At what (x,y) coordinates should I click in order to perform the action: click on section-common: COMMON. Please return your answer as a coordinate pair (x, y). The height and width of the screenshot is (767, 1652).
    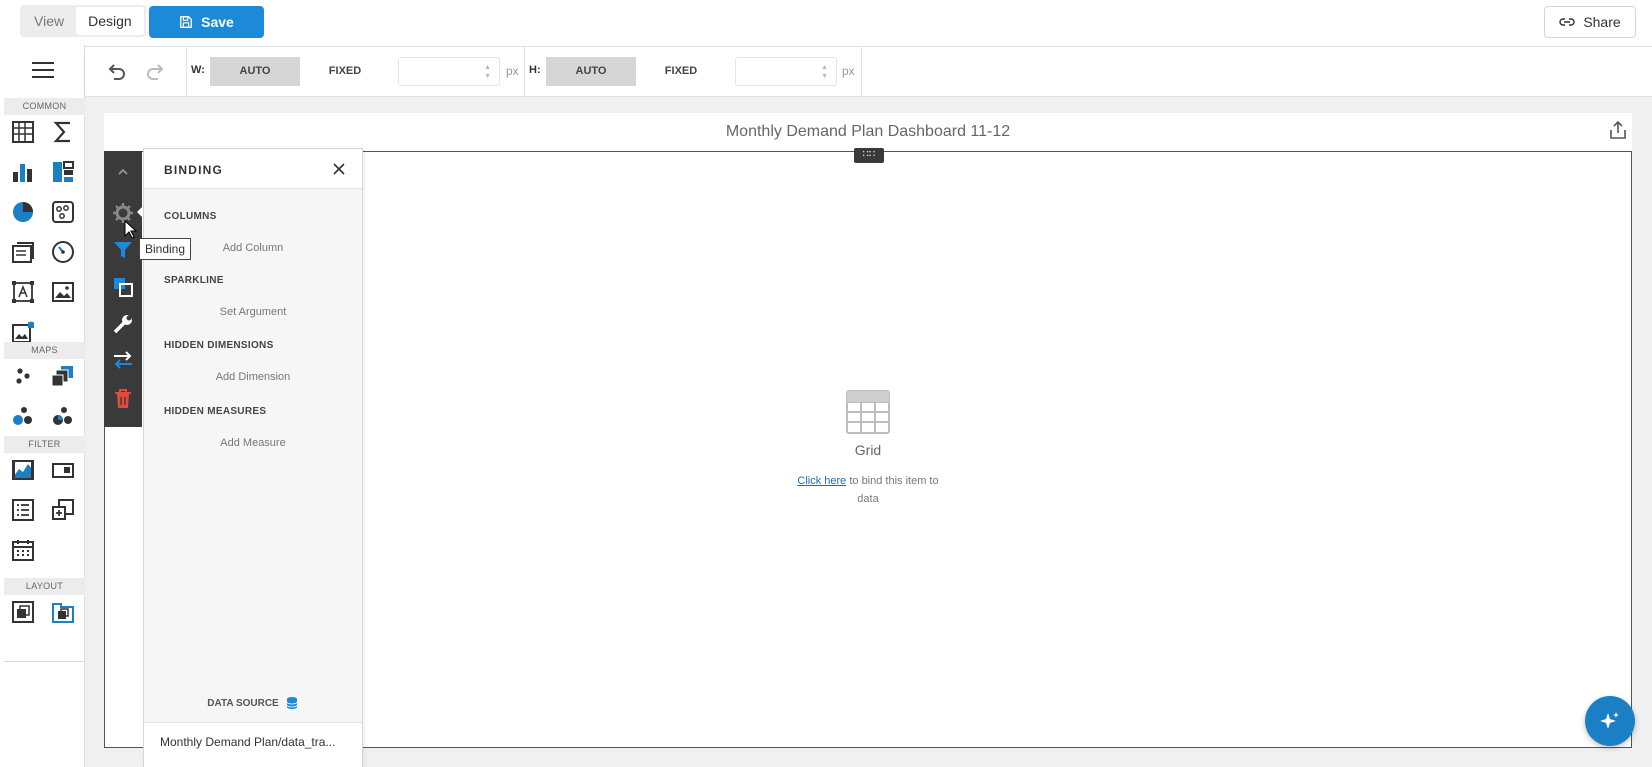
    Looking at the image, I should click on (44, 106).